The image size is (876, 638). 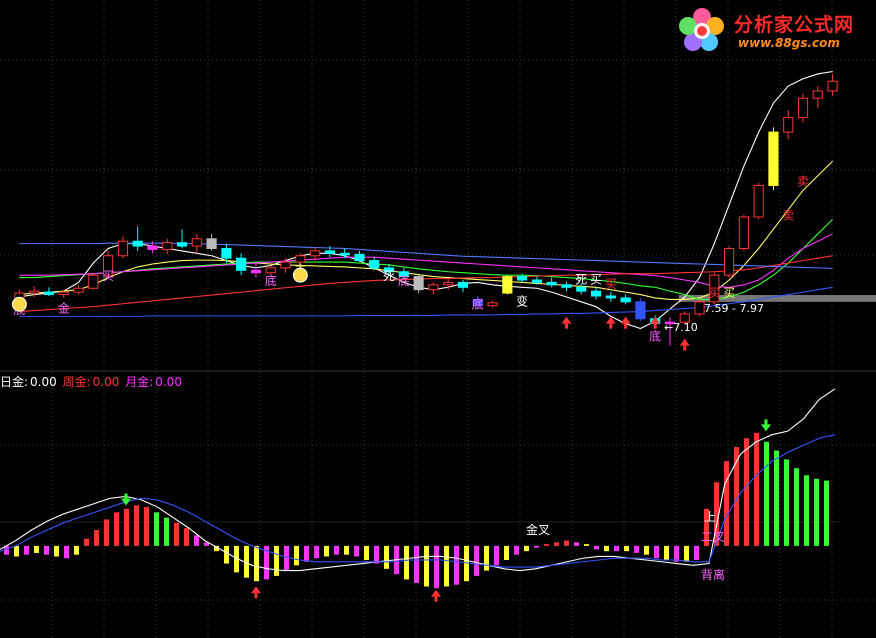 What do you see at coordinates (14, 382) in the screenshot?
I see `legend-day-label: 日金:` at bounding box center [14, 382].